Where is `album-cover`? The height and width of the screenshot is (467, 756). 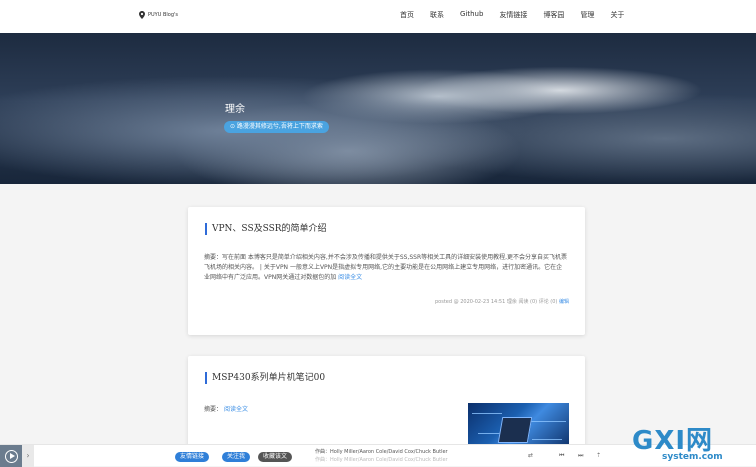
album-cover is located at coordinates (11, 456).